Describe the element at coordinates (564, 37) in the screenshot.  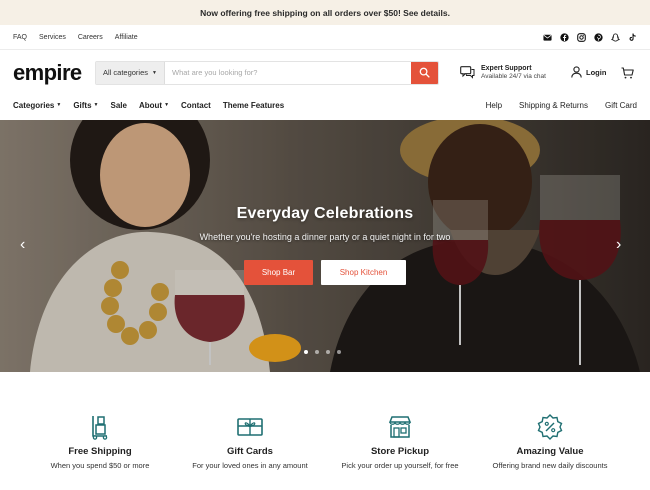
I see `facebook-icon` at that location.